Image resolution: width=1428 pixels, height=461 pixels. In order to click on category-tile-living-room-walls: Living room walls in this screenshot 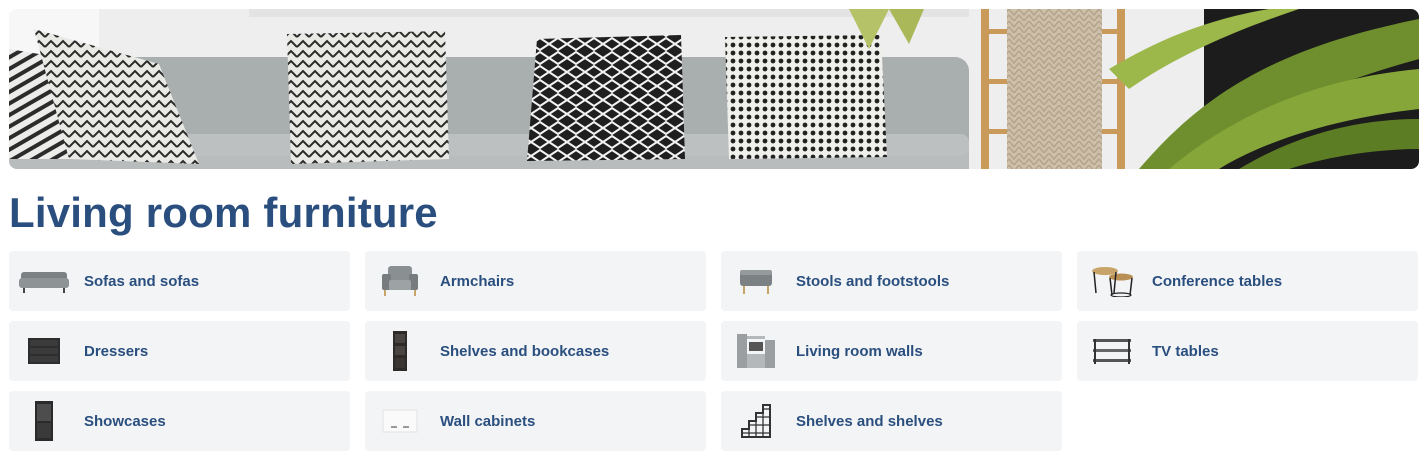, I will do `click(891, 351)`.